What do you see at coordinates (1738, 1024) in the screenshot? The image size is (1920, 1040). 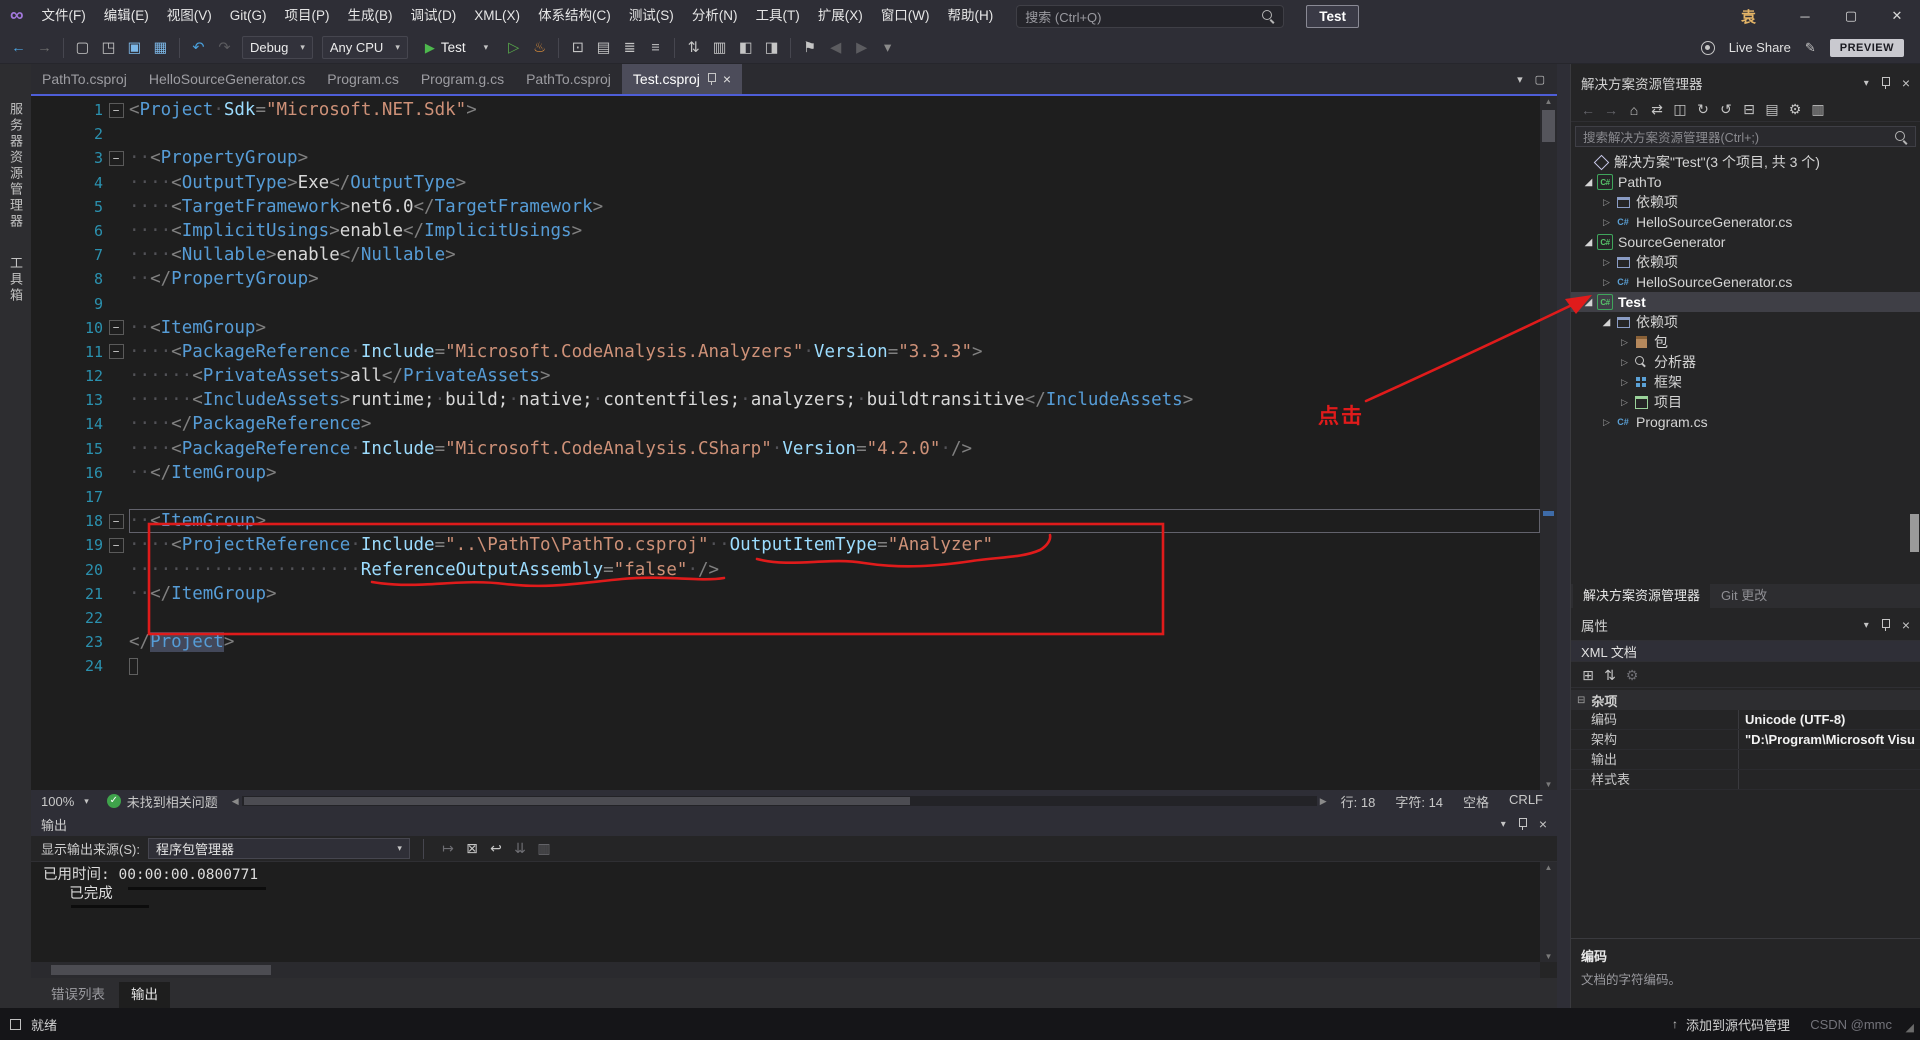 I see `add-to-source-control-button: 添加到源代码管理` at bounding box center [1738, 1024].